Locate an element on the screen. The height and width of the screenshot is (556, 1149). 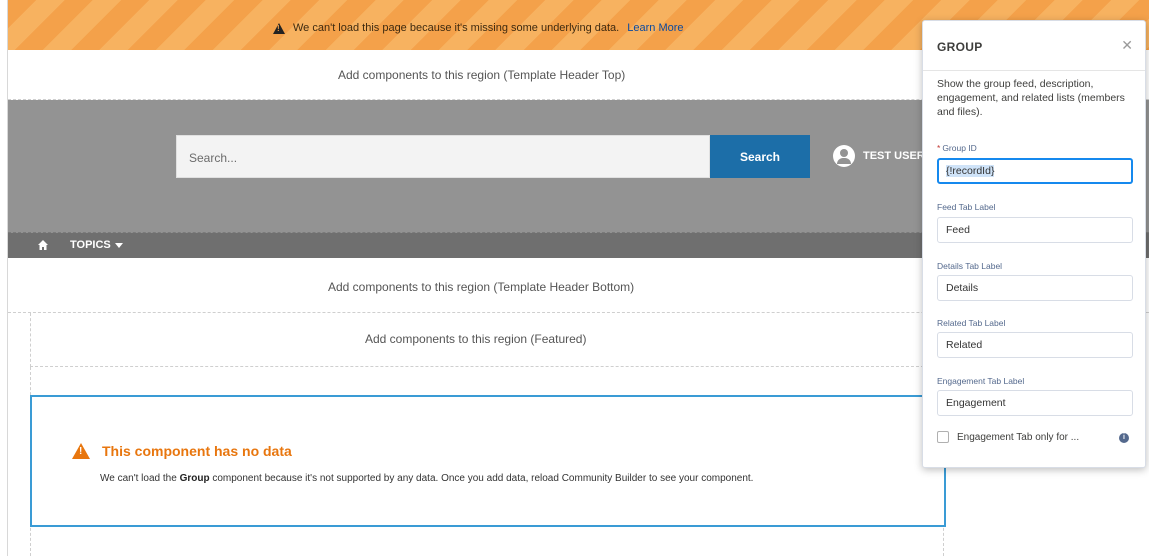
region-featured: Add components to this region (Featured) is located at coordinates (487, 340).